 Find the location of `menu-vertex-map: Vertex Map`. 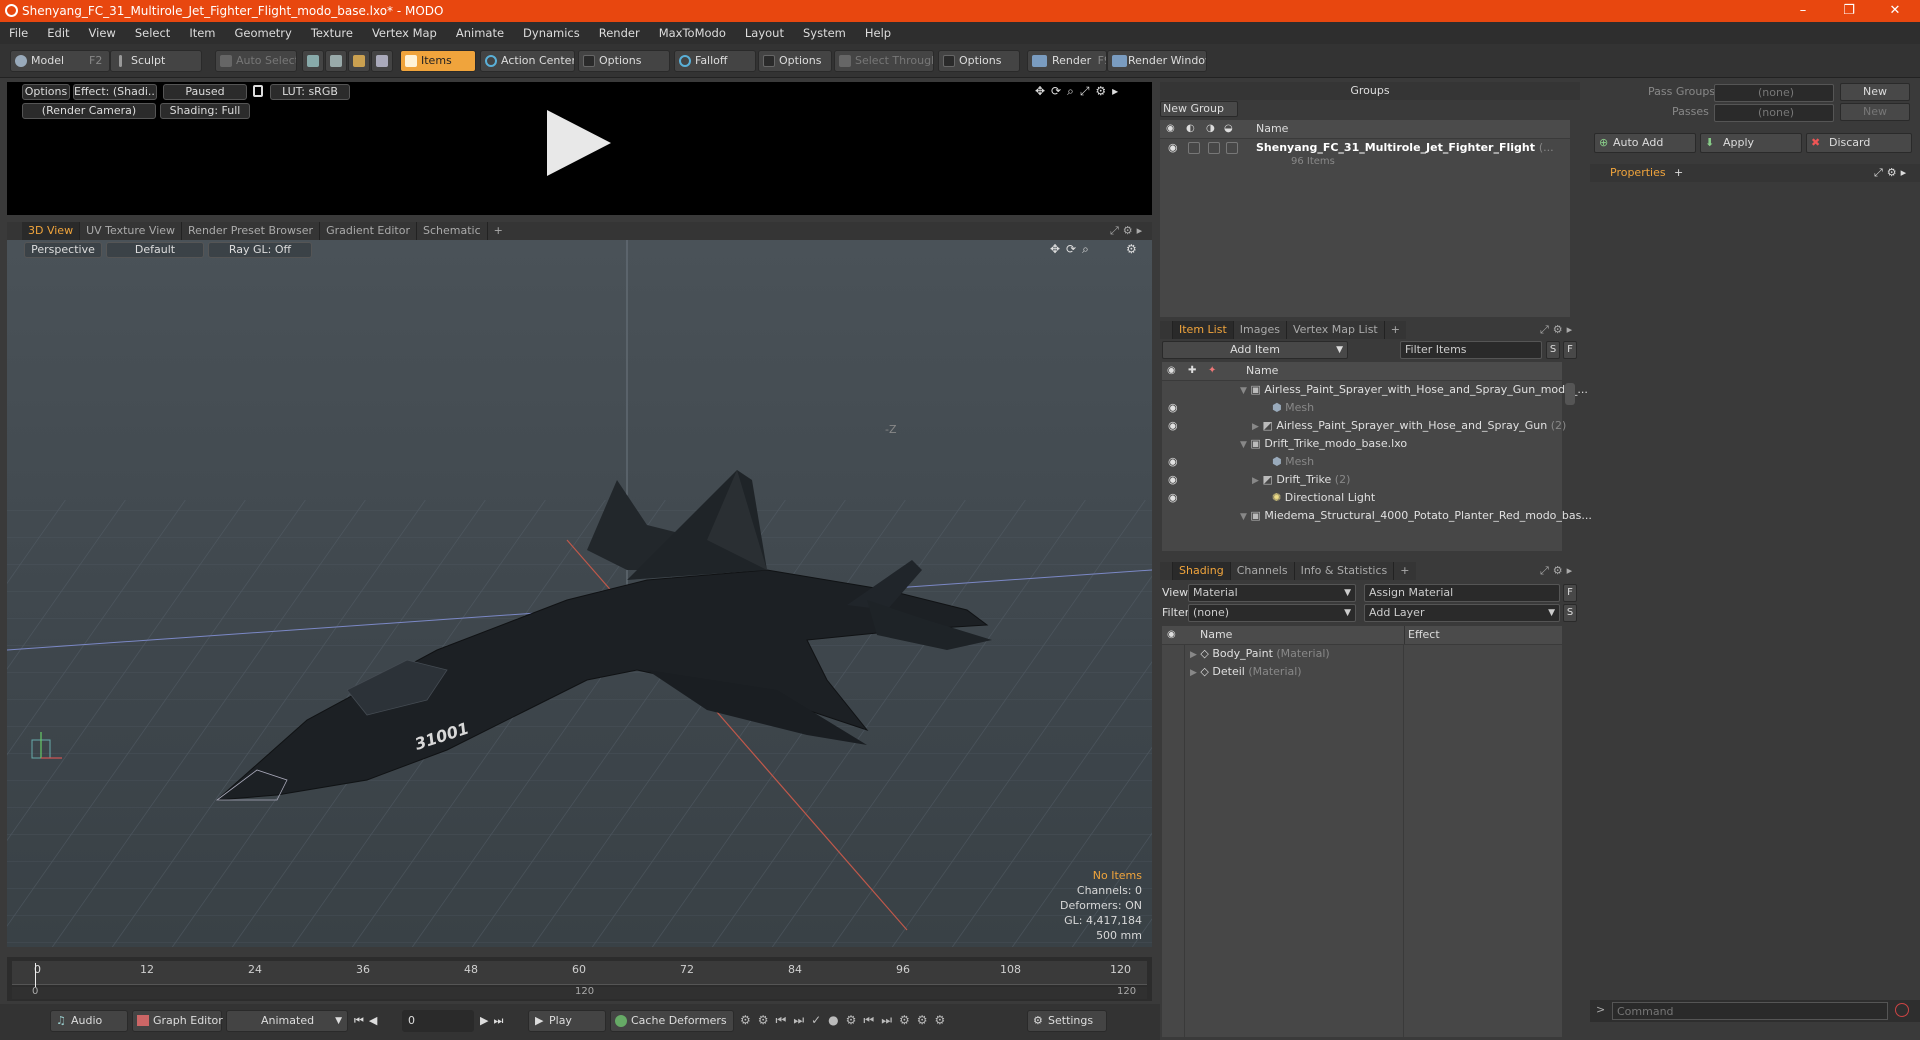

menu-vertex-map: Vertex Map is located at coordinates (405, 33).